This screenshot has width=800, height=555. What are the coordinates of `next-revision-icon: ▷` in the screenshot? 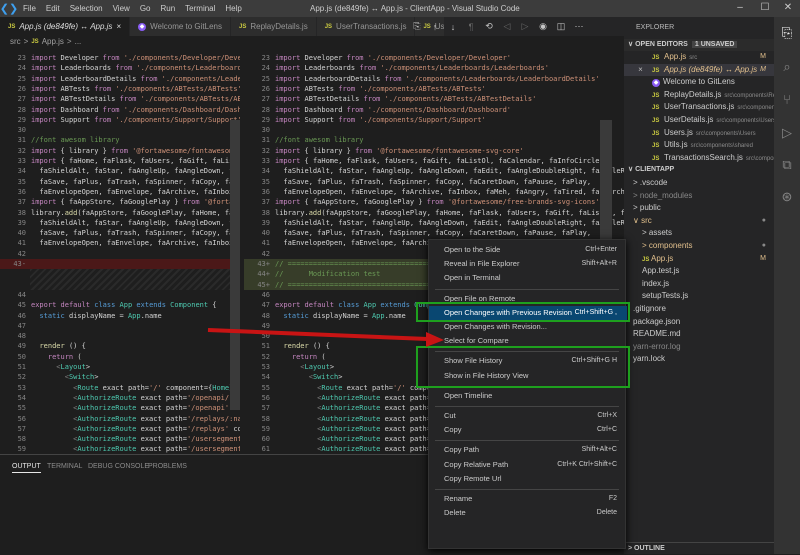 It's located at (525, 26).